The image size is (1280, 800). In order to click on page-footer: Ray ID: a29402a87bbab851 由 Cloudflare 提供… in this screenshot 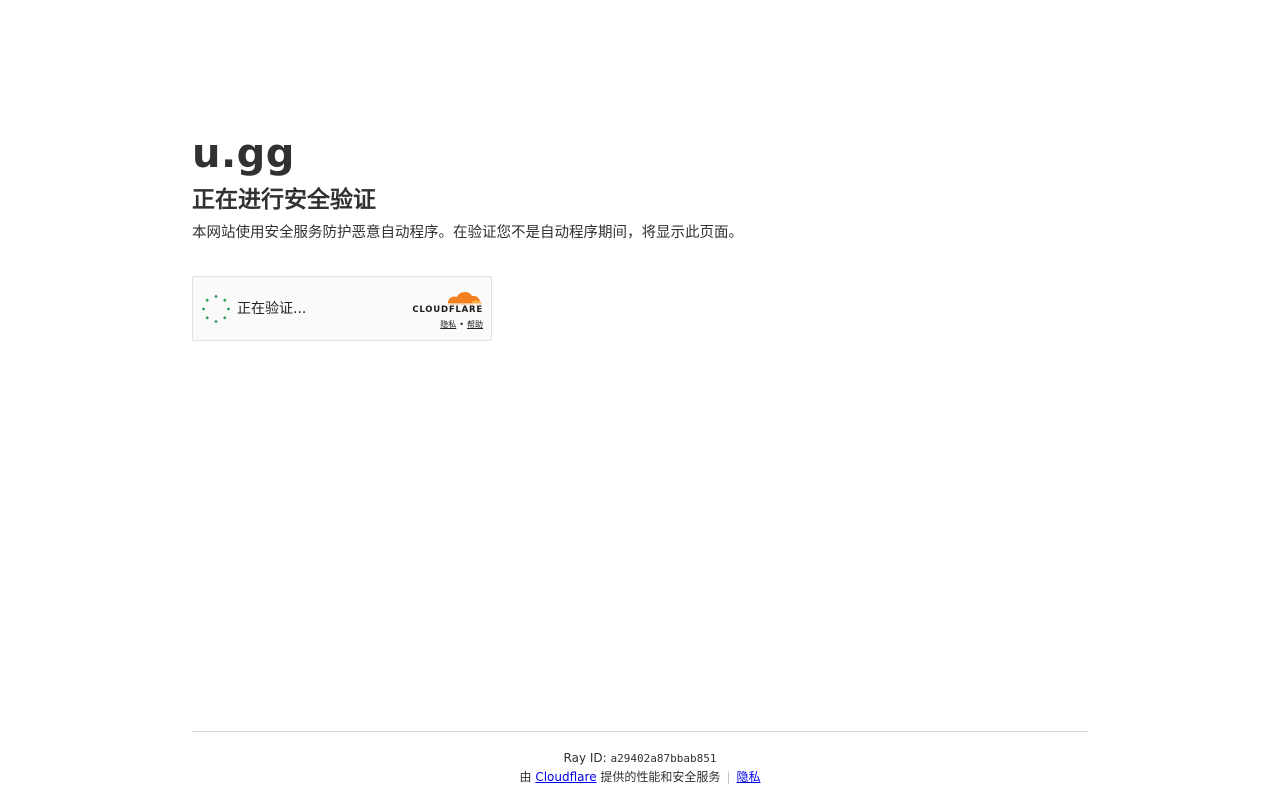, I will do `click(640, 758)`.